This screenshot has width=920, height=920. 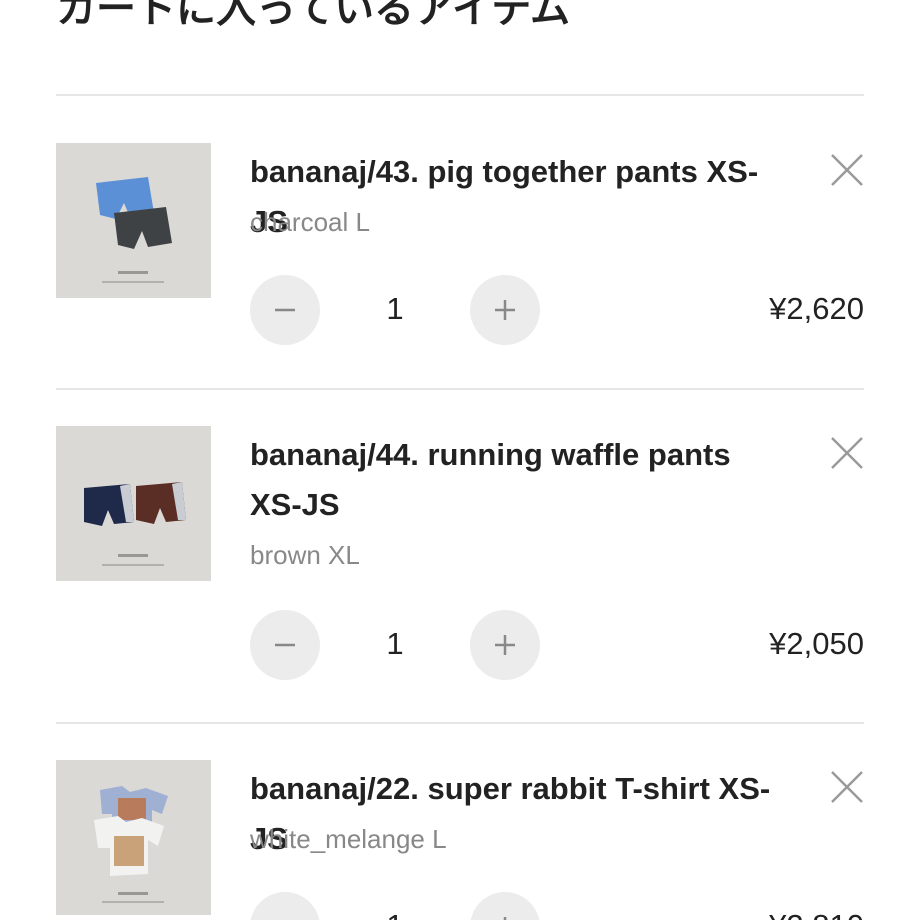 What do you see at coordinates (348, 839) in the screenshot?
I see `product-variant: white_melange L` at bounding box center [348, 839].